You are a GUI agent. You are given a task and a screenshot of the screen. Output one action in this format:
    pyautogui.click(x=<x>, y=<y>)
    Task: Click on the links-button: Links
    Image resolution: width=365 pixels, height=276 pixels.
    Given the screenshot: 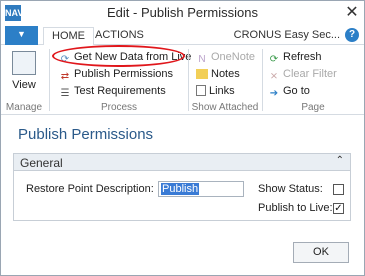 What is the action you would take?
    pyautogui.click(x=215, y=91)
    